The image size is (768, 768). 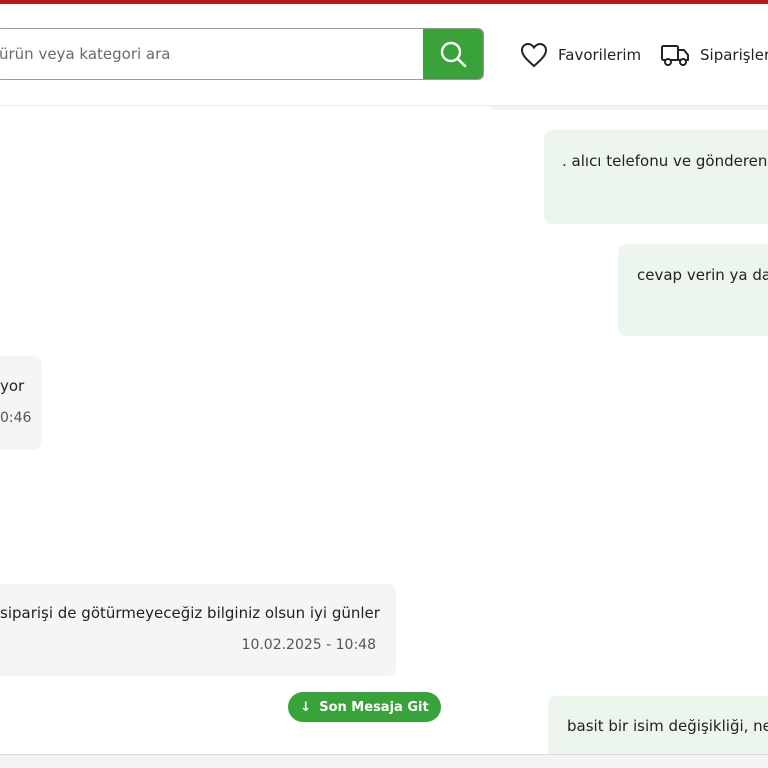 What do you see at coordinates (21, 403) in the screenshot?
I see `message-bubble-incoming: yor 0:46` at bounding box center [21, 403].